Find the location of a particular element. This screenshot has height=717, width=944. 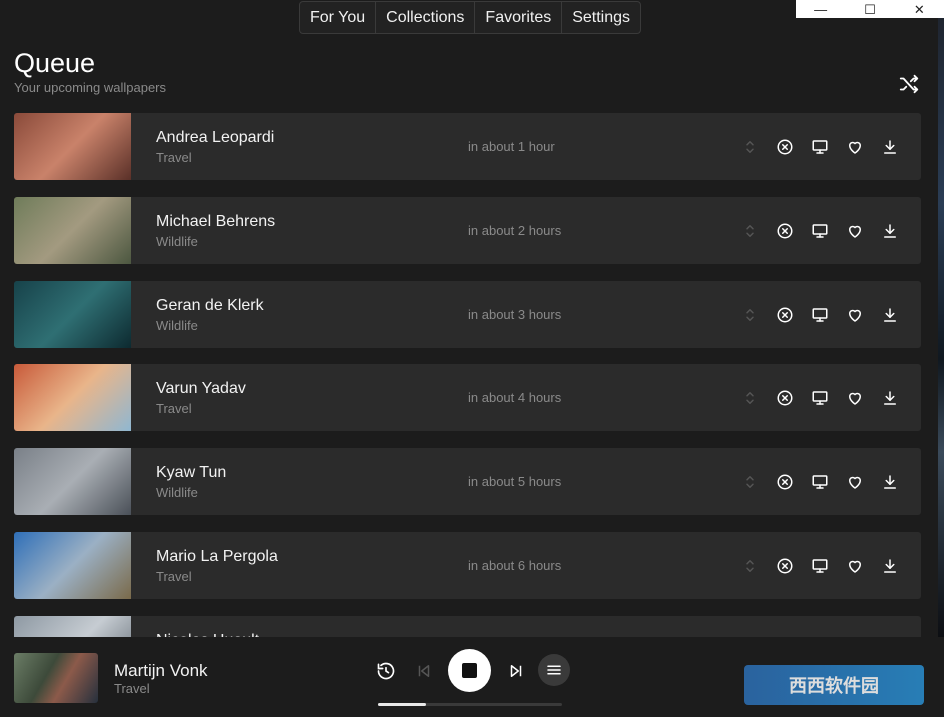

now-playing-author: Martijn Vonk is located at coordinates (161, 670).